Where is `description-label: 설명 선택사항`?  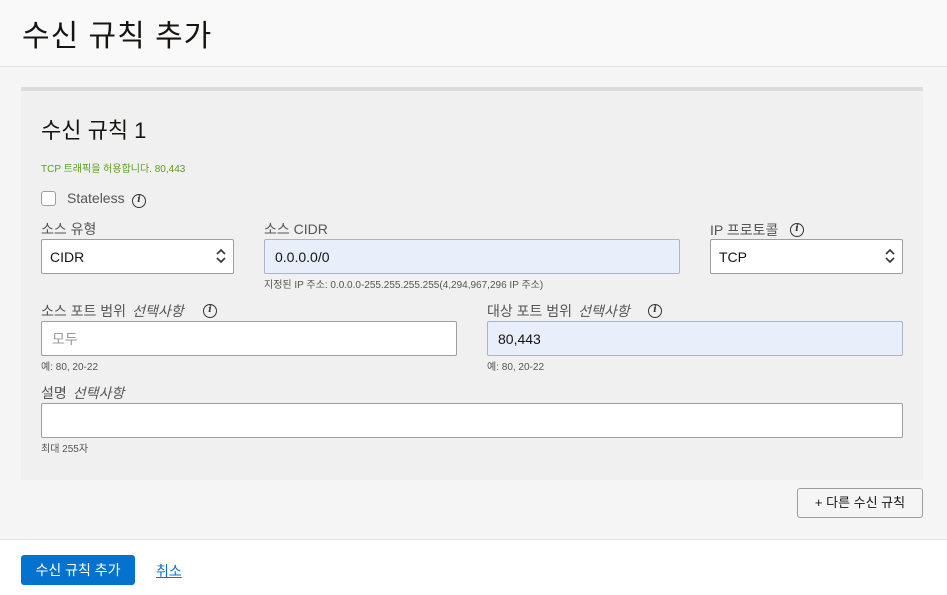
description-label: 설명 선택사항 is located at coordinates (83, 393).